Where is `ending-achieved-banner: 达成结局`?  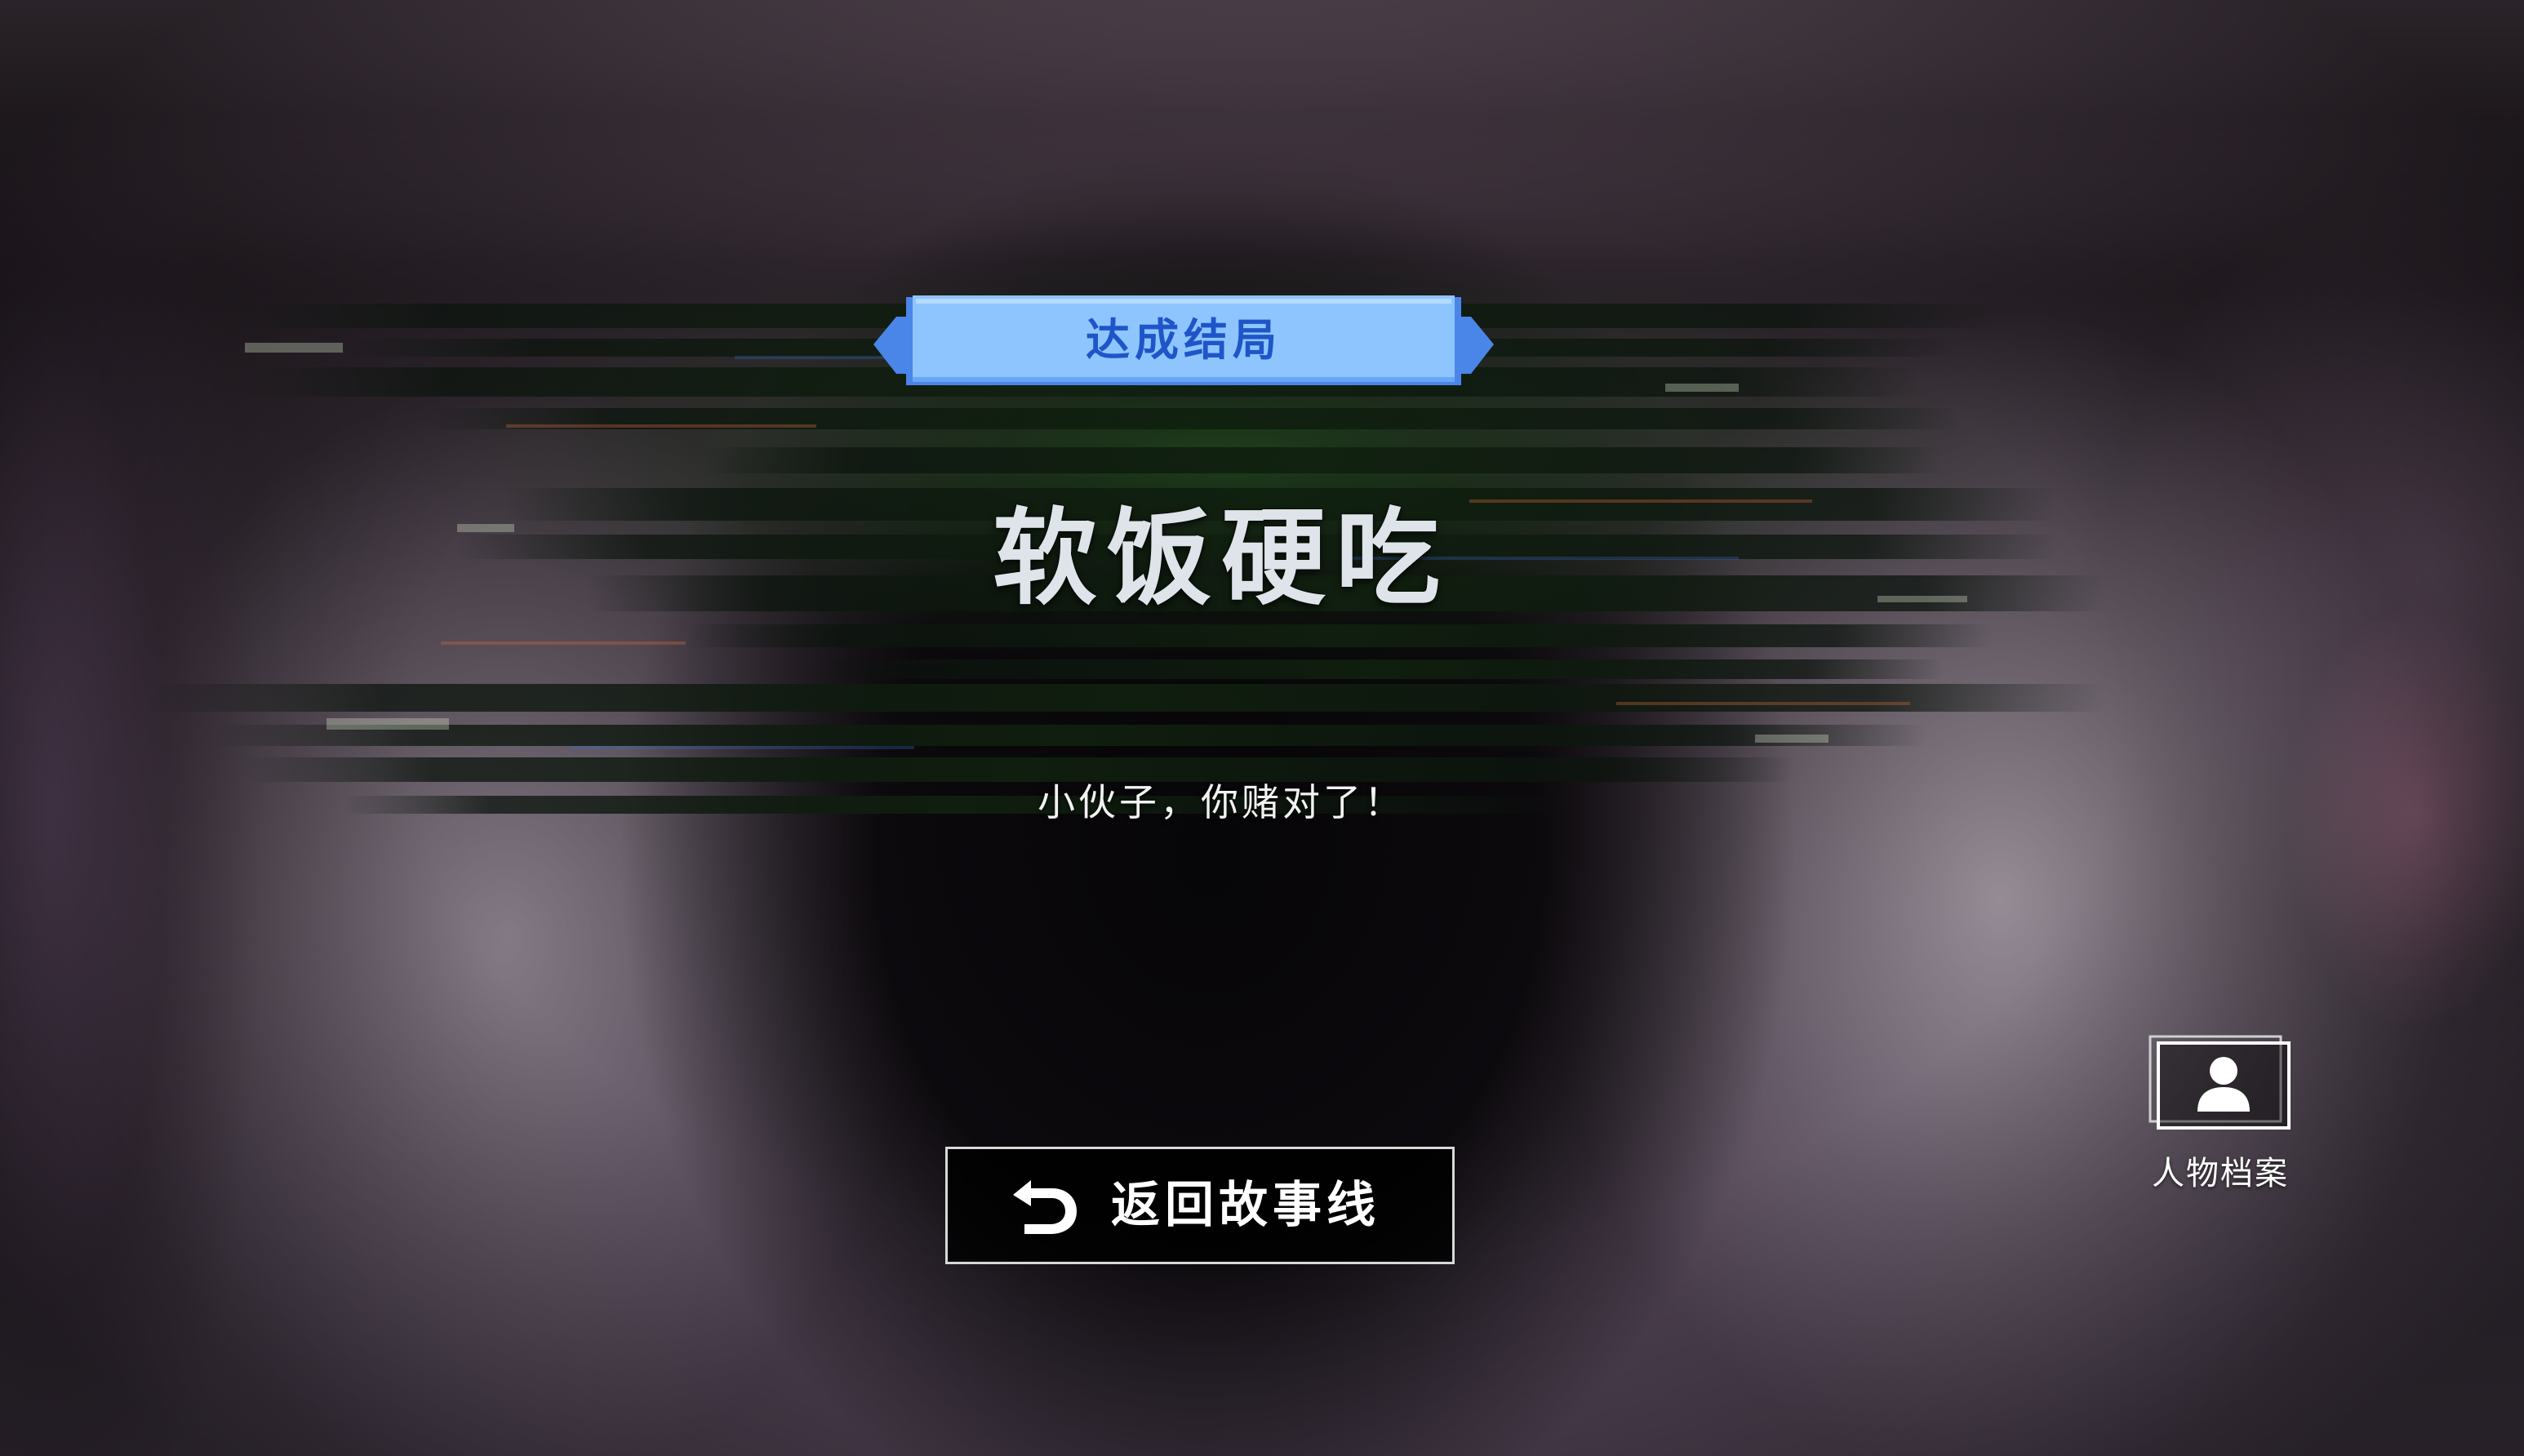
ending-achieved-banner: 达成结局 is located at coordinates (1183, 345).